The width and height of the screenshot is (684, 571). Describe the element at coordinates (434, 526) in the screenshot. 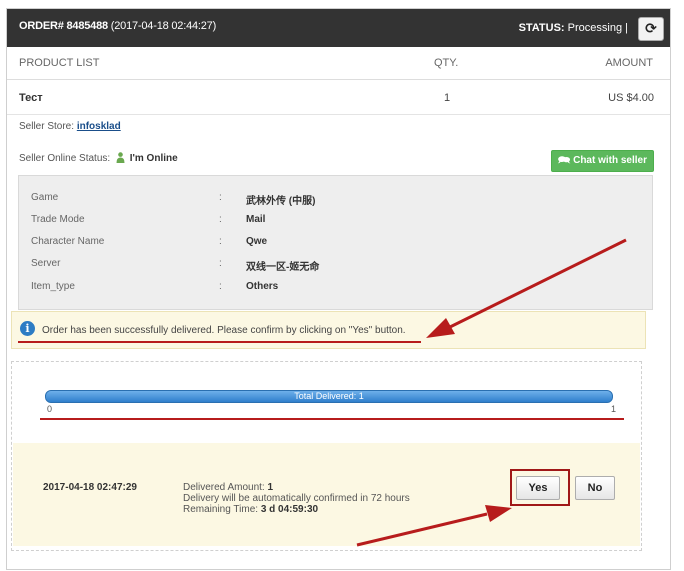

I see `annotation-arrow-yes` at that location.